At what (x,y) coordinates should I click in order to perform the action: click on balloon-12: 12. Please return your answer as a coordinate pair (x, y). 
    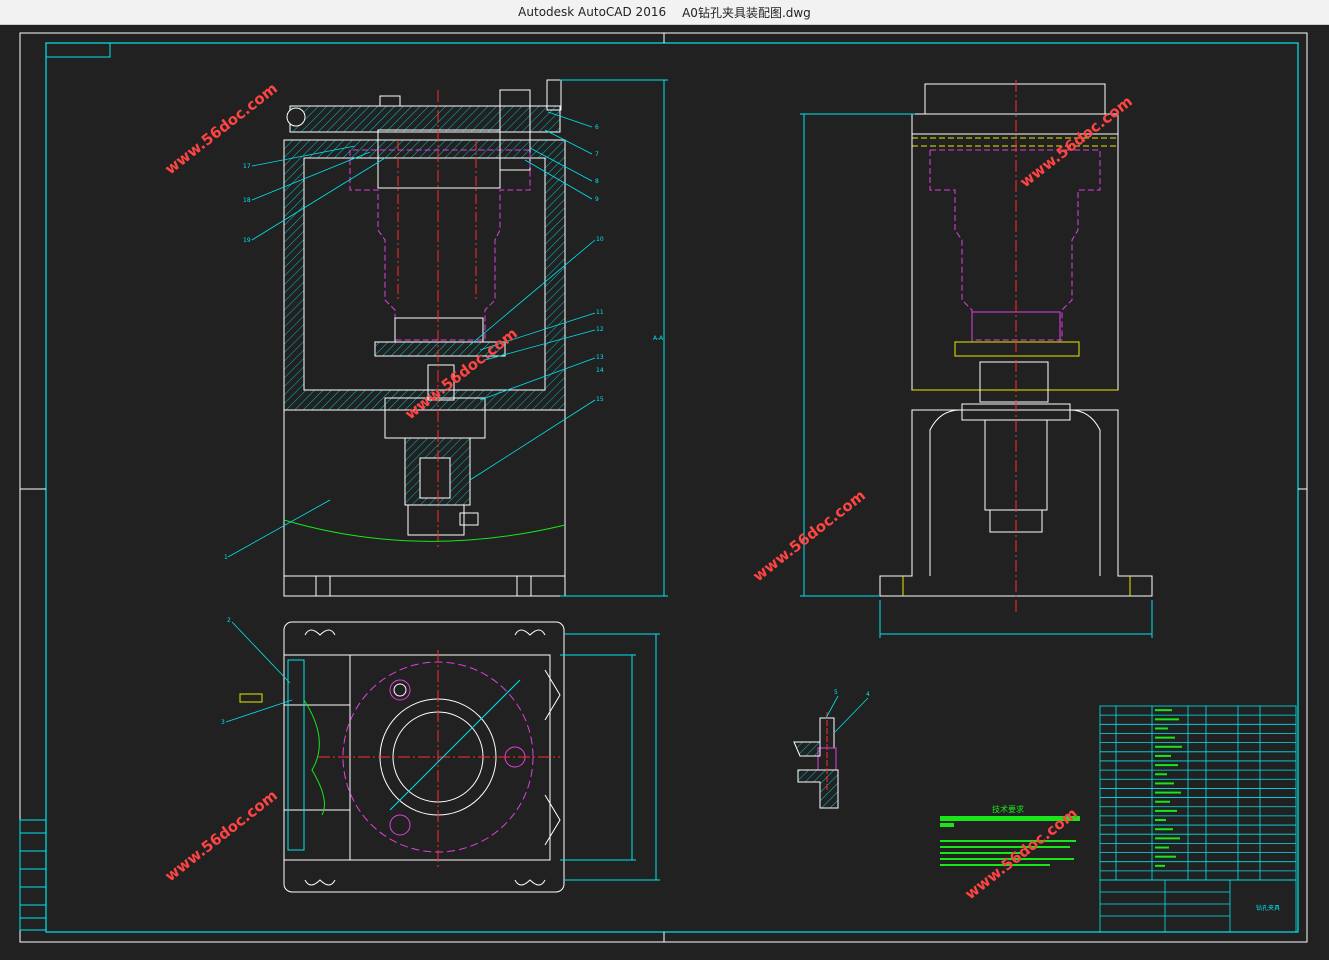
    Looking at the image, I should click on (600, 329).